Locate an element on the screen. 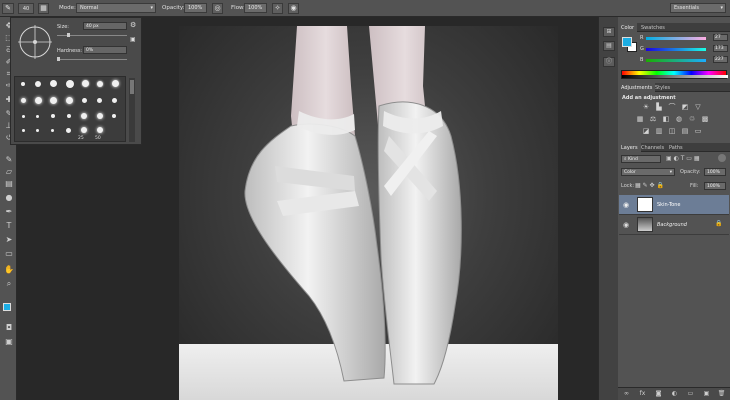 The image size is (730, 400). blend-mode-select: Color ▾ is located at coordinates (648, 172).